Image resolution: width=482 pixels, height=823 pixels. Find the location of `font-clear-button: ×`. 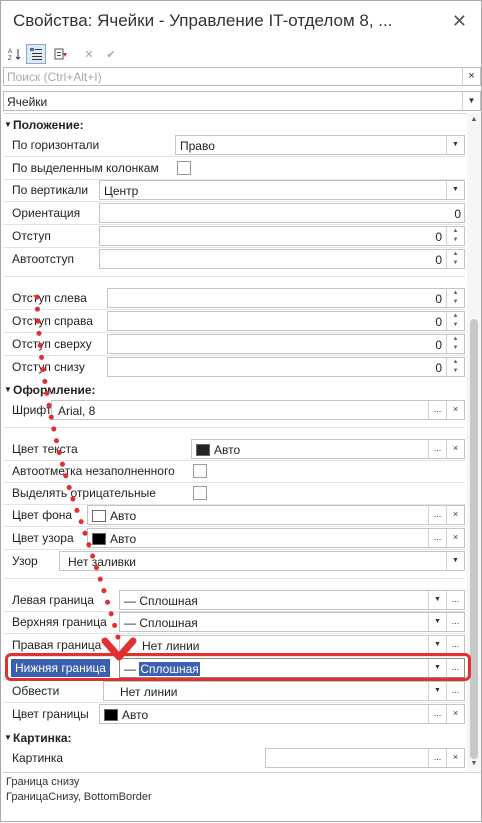

font-clear-button: × is located at coordinates (455, 410).